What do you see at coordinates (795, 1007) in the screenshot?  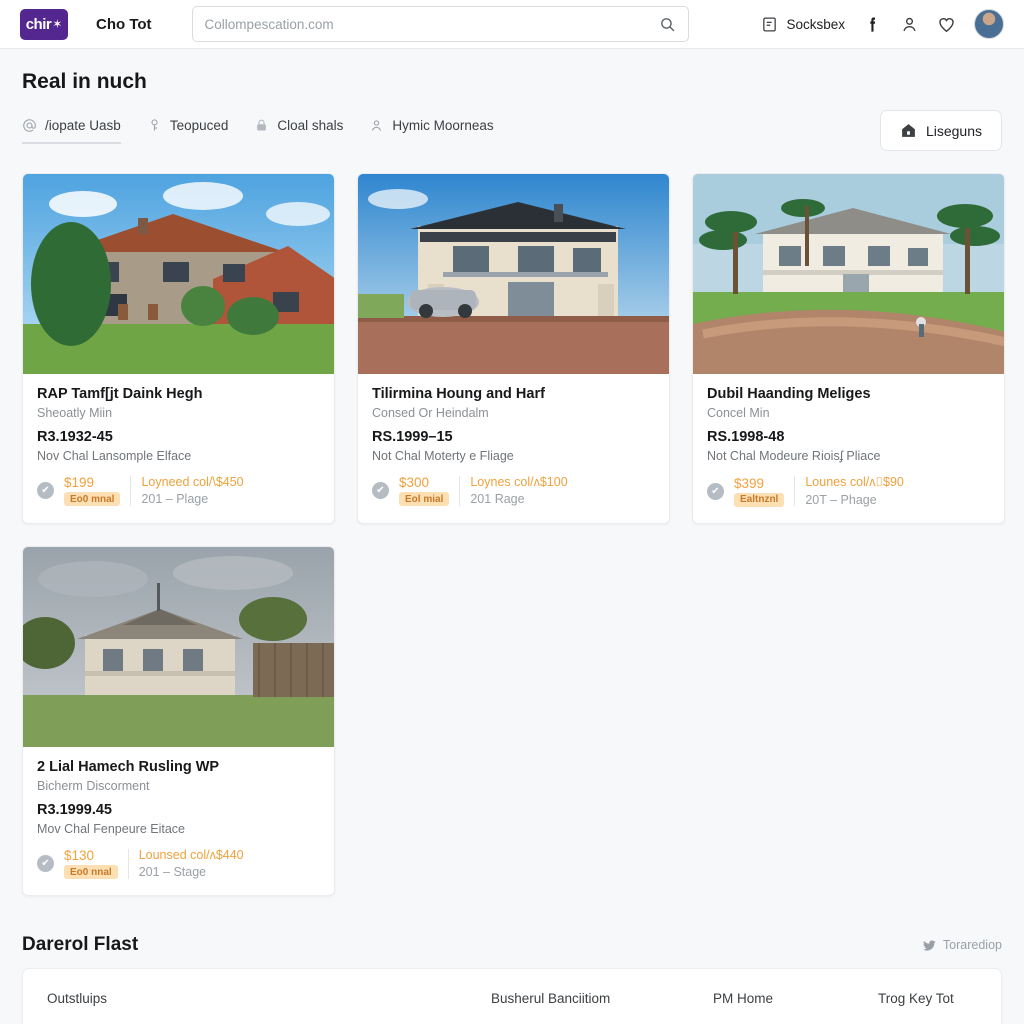 I see `footer-column: PM Home Recuphts Bove` at bounding box center [795, 1007].